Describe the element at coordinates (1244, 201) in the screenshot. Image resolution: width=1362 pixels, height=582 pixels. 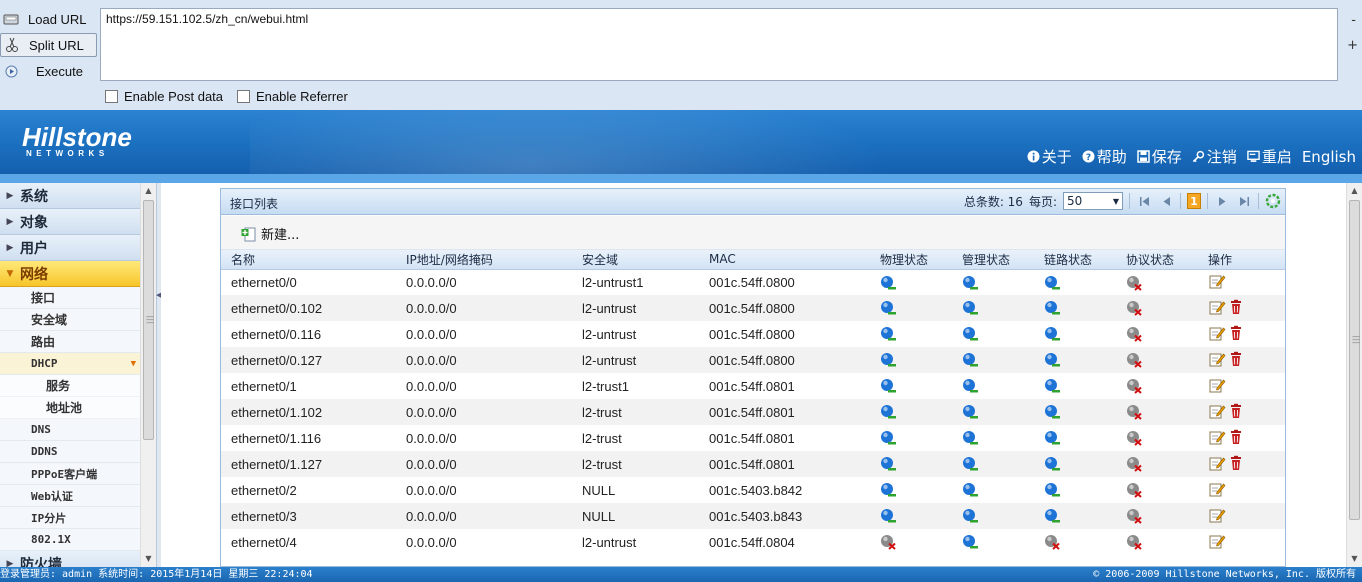
I see `last-page-icon` at that location.